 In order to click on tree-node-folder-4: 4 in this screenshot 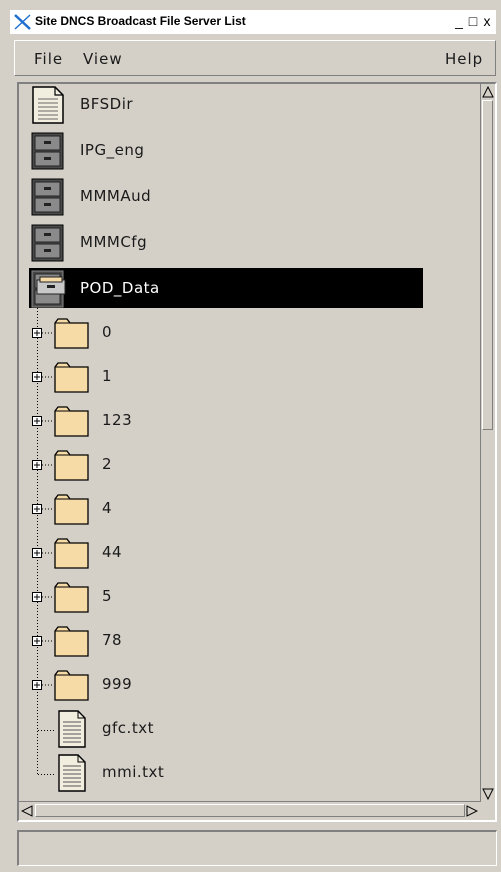, I will do `click(229, 509)`.